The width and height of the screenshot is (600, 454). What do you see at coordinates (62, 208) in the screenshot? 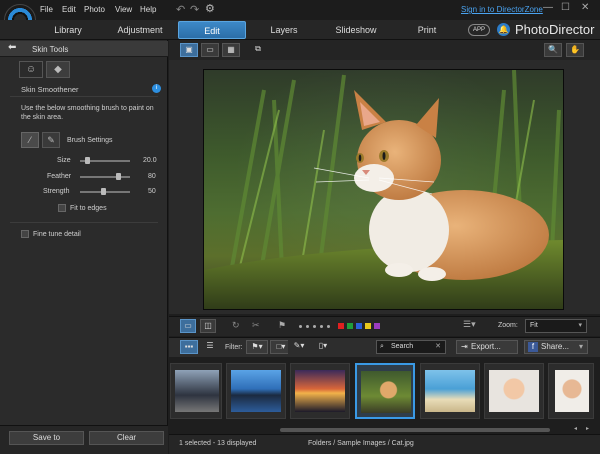
I see `fit-to-edges-checkbox` at bounding box center [62, 208].